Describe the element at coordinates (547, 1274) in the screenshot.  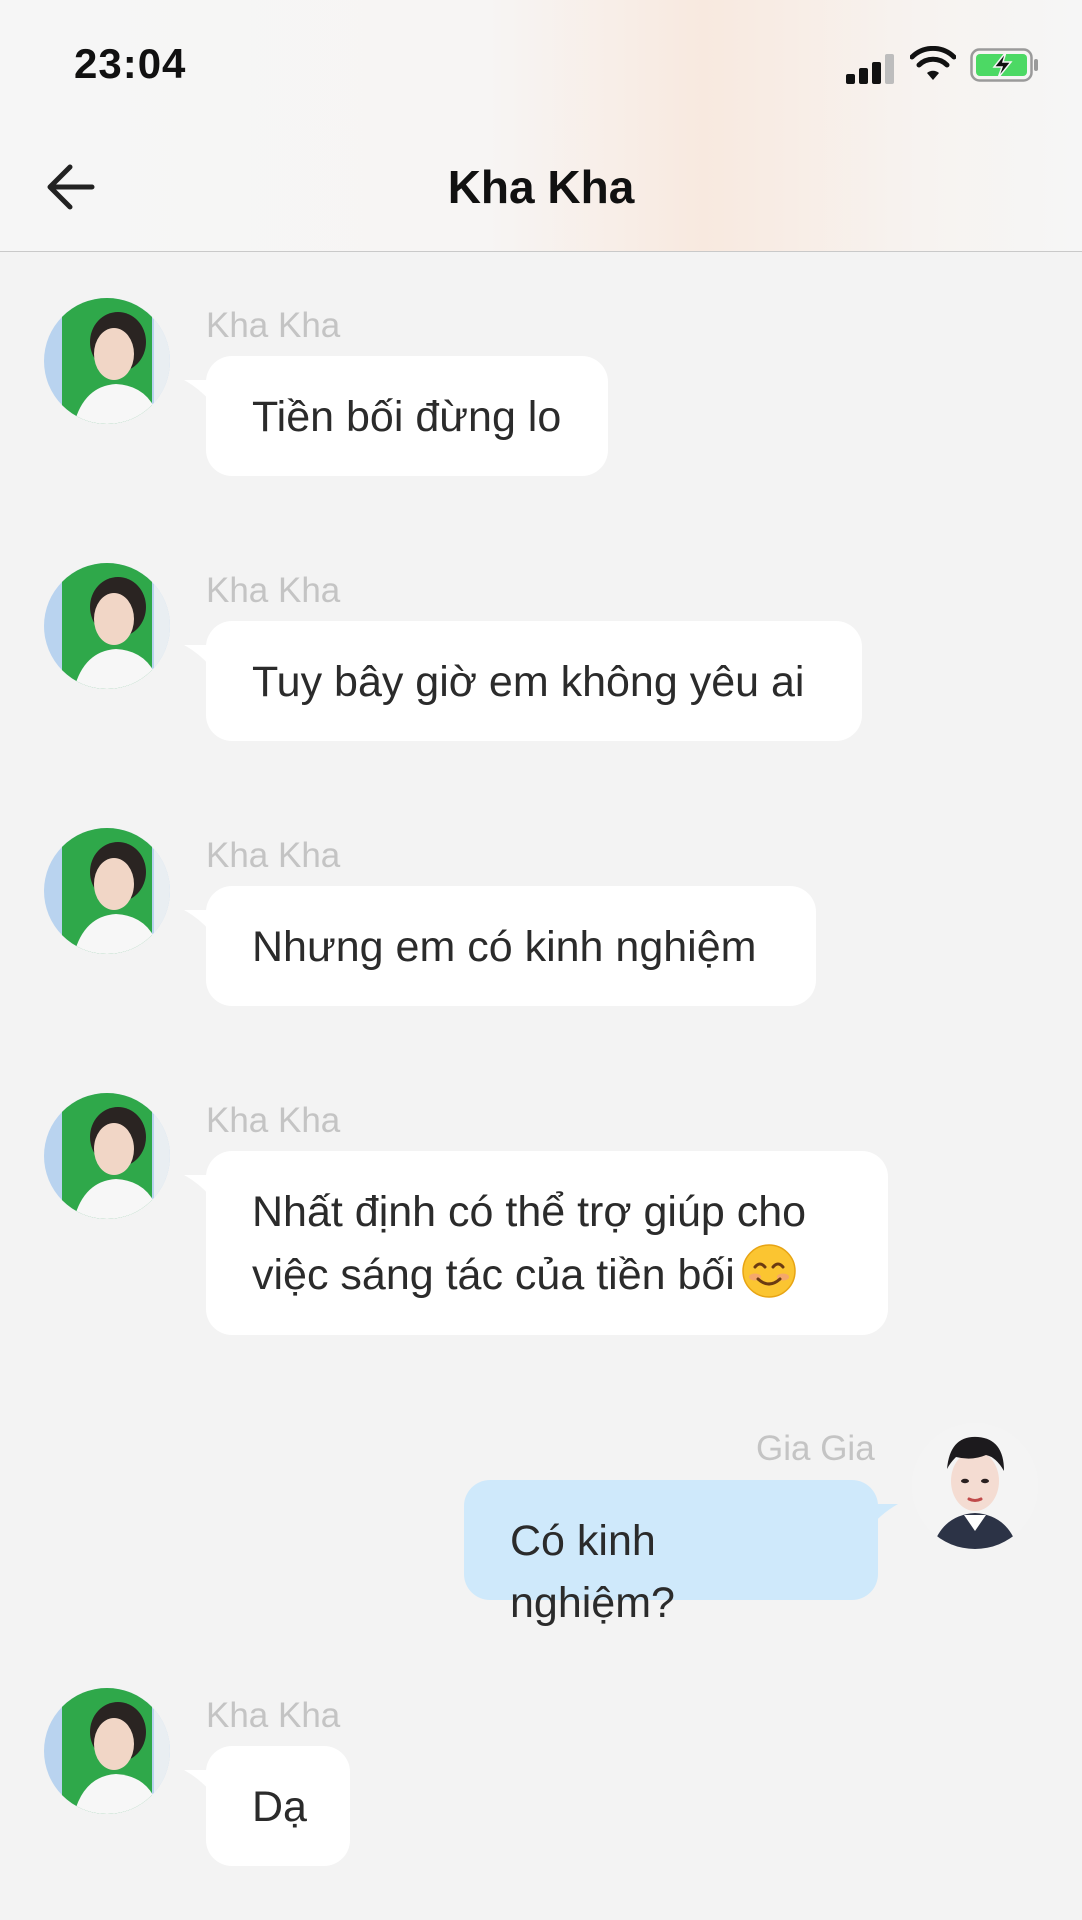
I see `message-text-line: việc sáng tác của tiền bối` at that location.